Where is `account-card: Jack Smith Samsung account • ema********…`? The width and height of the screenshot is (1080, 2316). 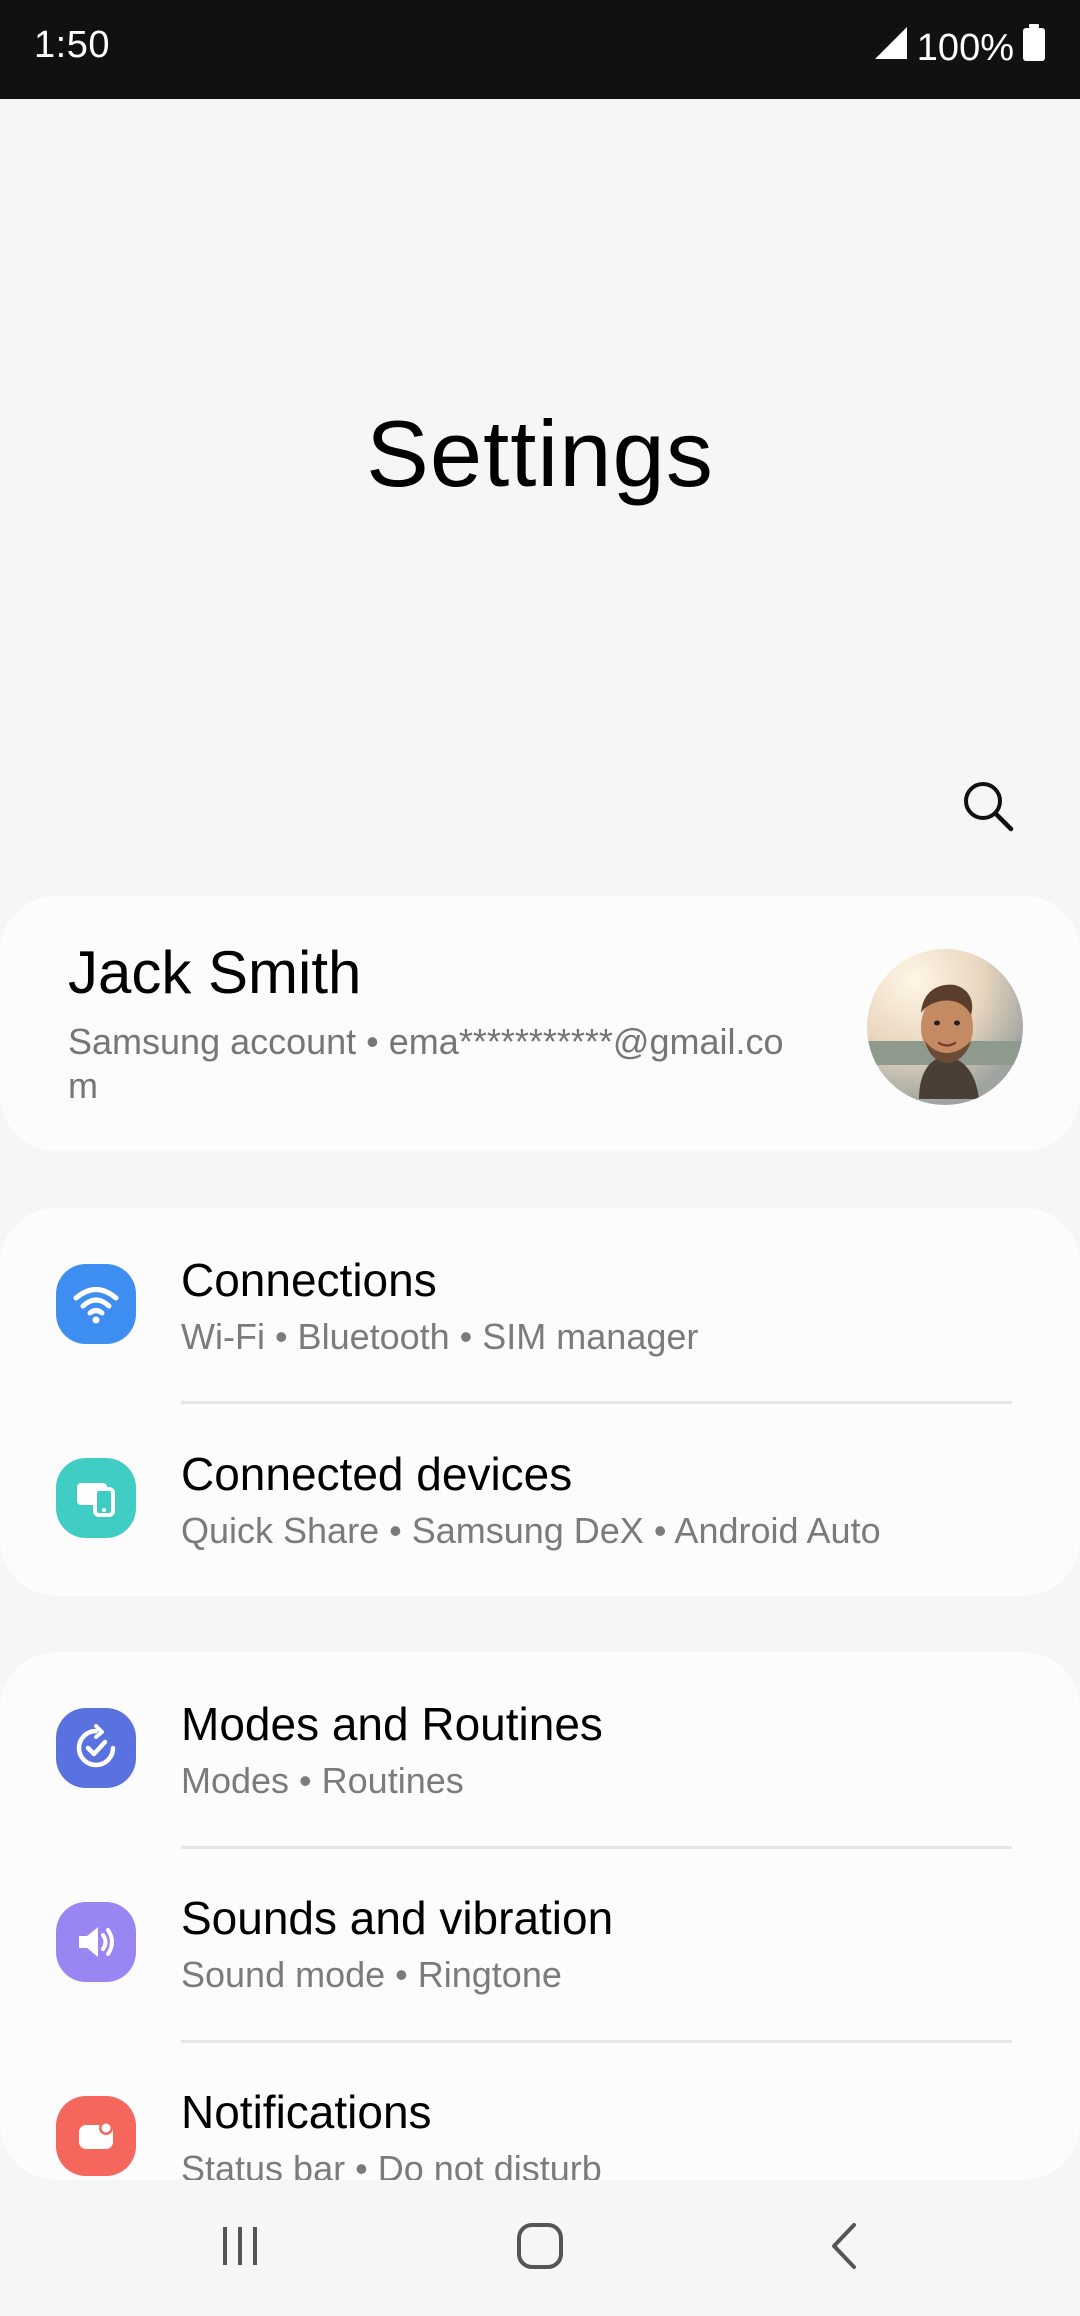 account-card: Jack Smith Samsung account • ema********… is located at coordinates (540, 1023).